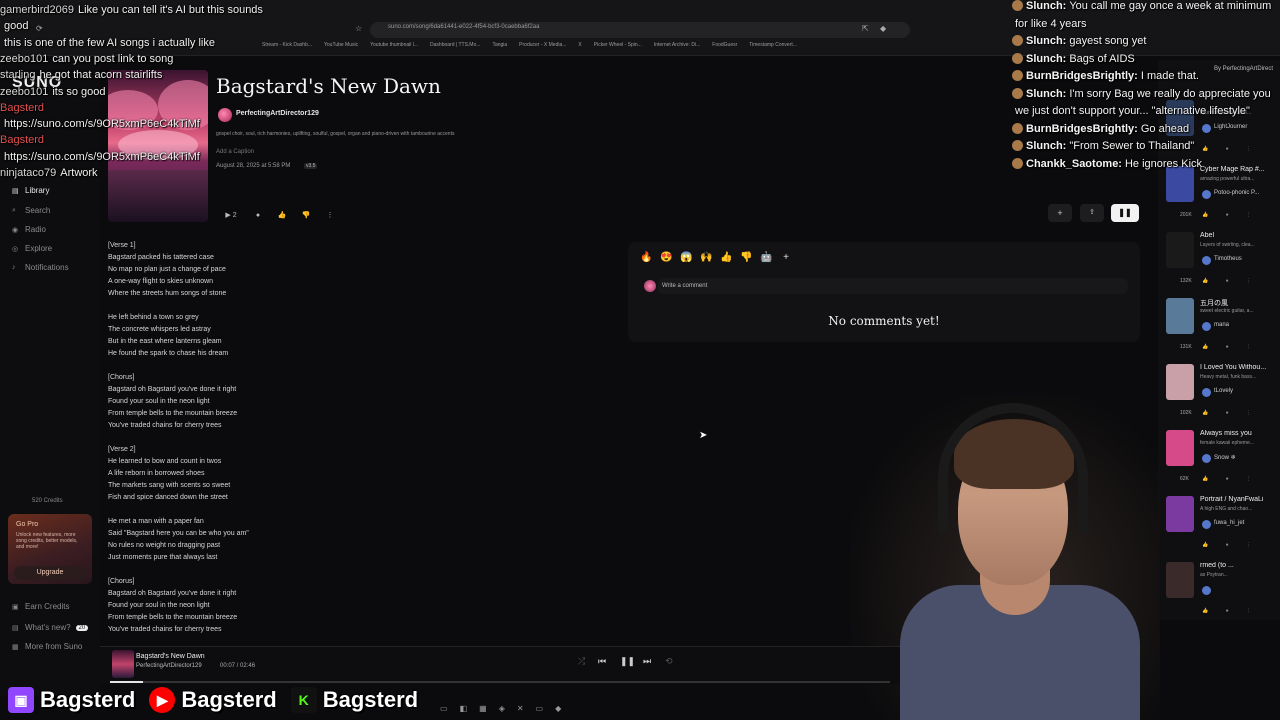 Image resolution: width=1280 pixels, height=720 pixels. I want to click on song-card-title: 五月の風, so click(1240, 303).